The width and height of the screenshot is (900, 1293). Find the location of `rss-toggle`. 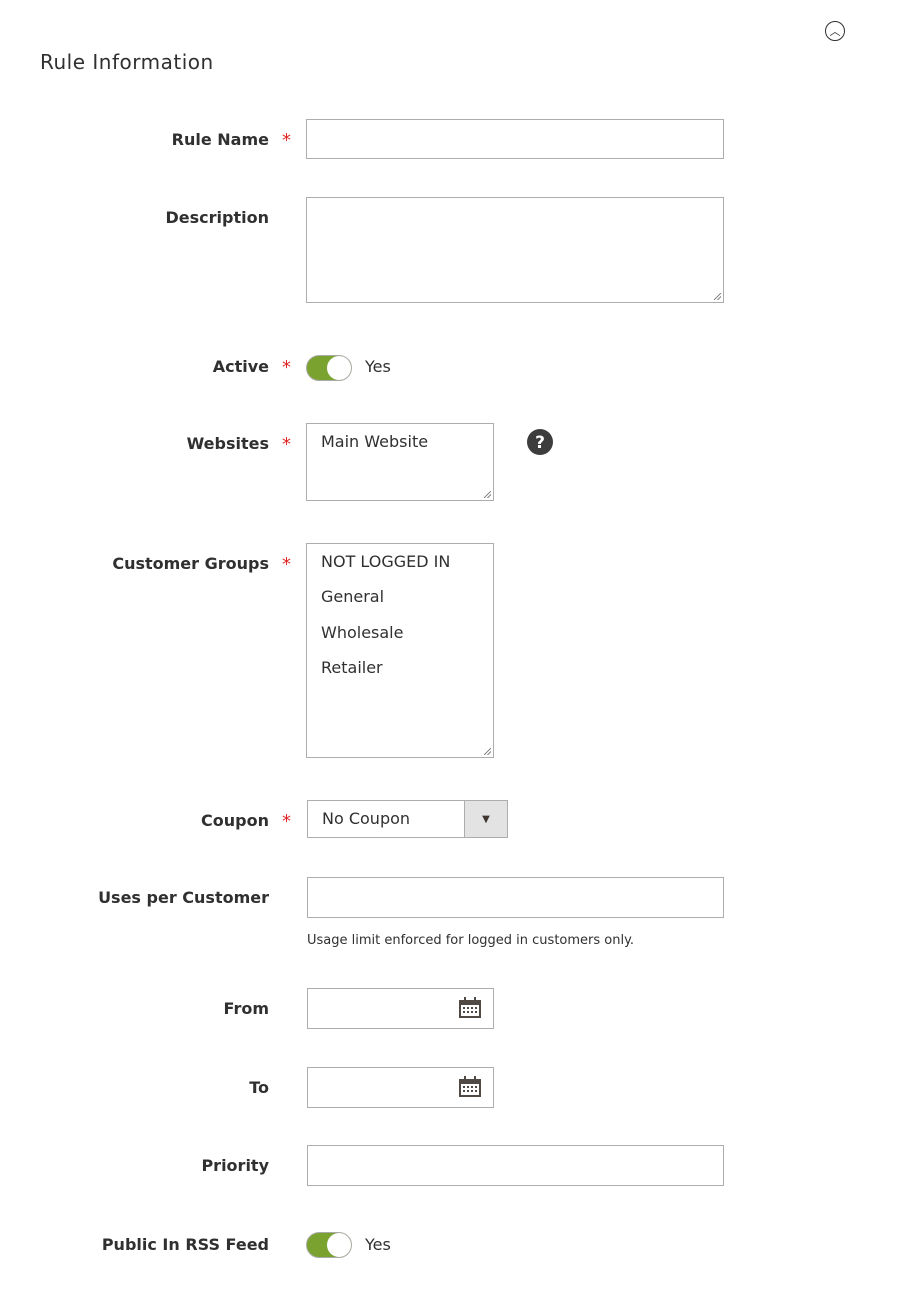

rss-toggle is located at coordinates (329, 1245).